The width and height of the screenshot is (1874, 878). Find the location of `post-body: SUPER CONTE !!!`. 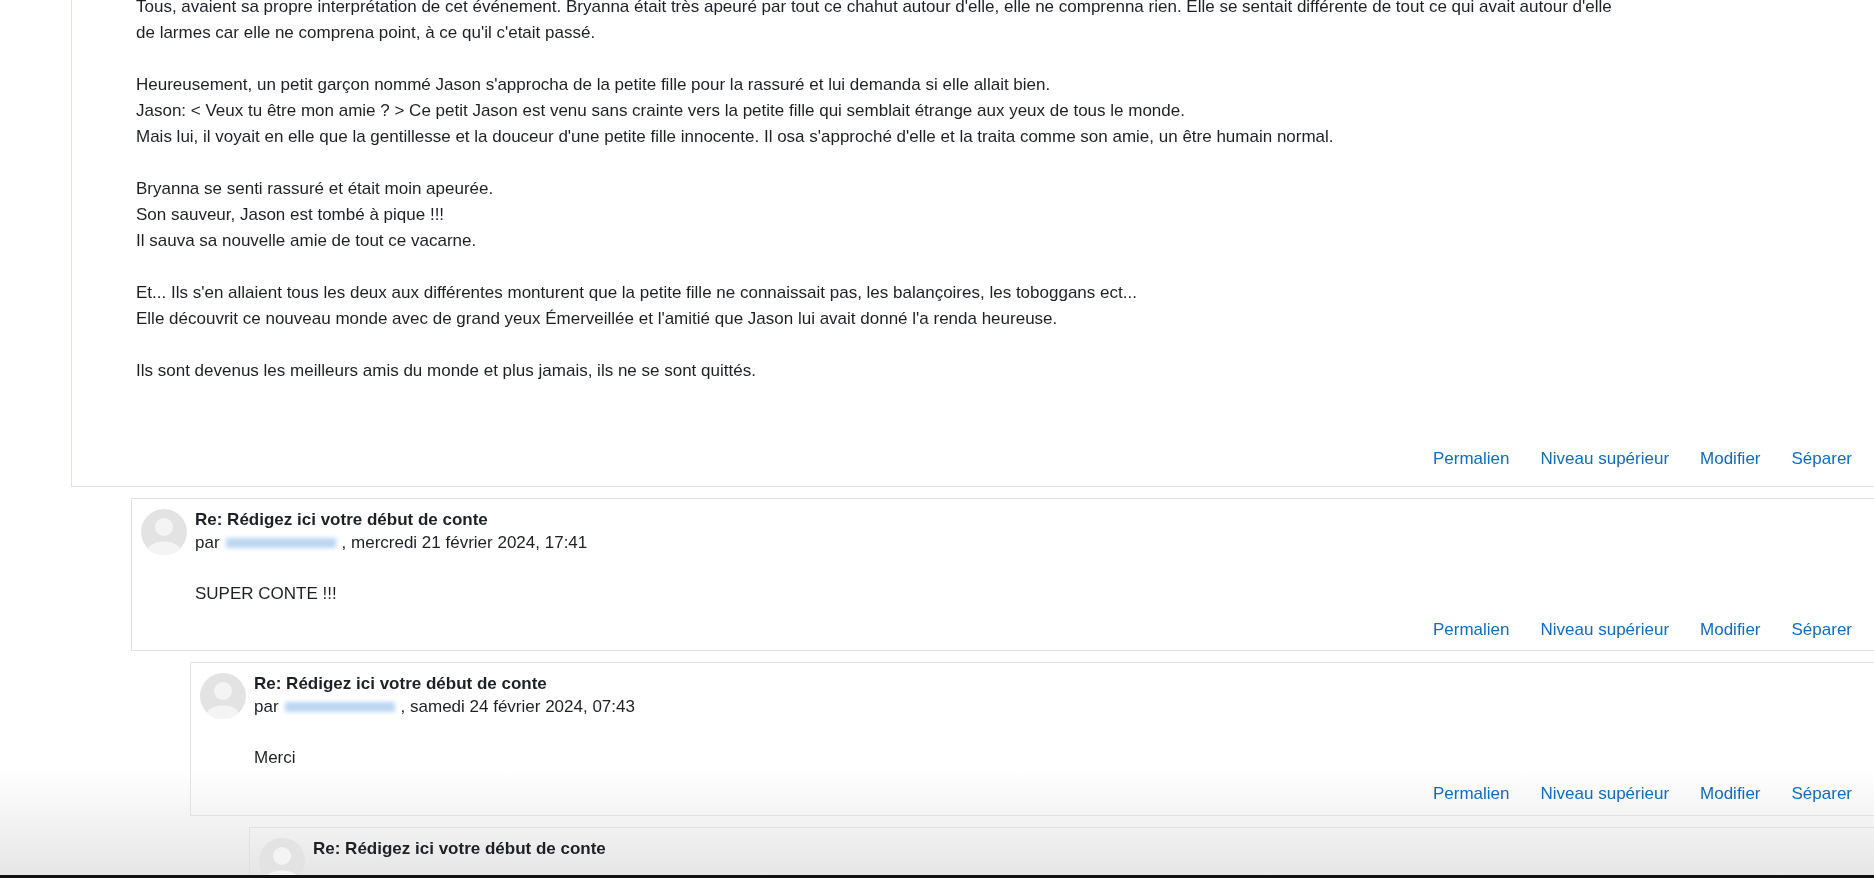

post-body: SUPER CONTE !!! is located at coordinates (266, 593).